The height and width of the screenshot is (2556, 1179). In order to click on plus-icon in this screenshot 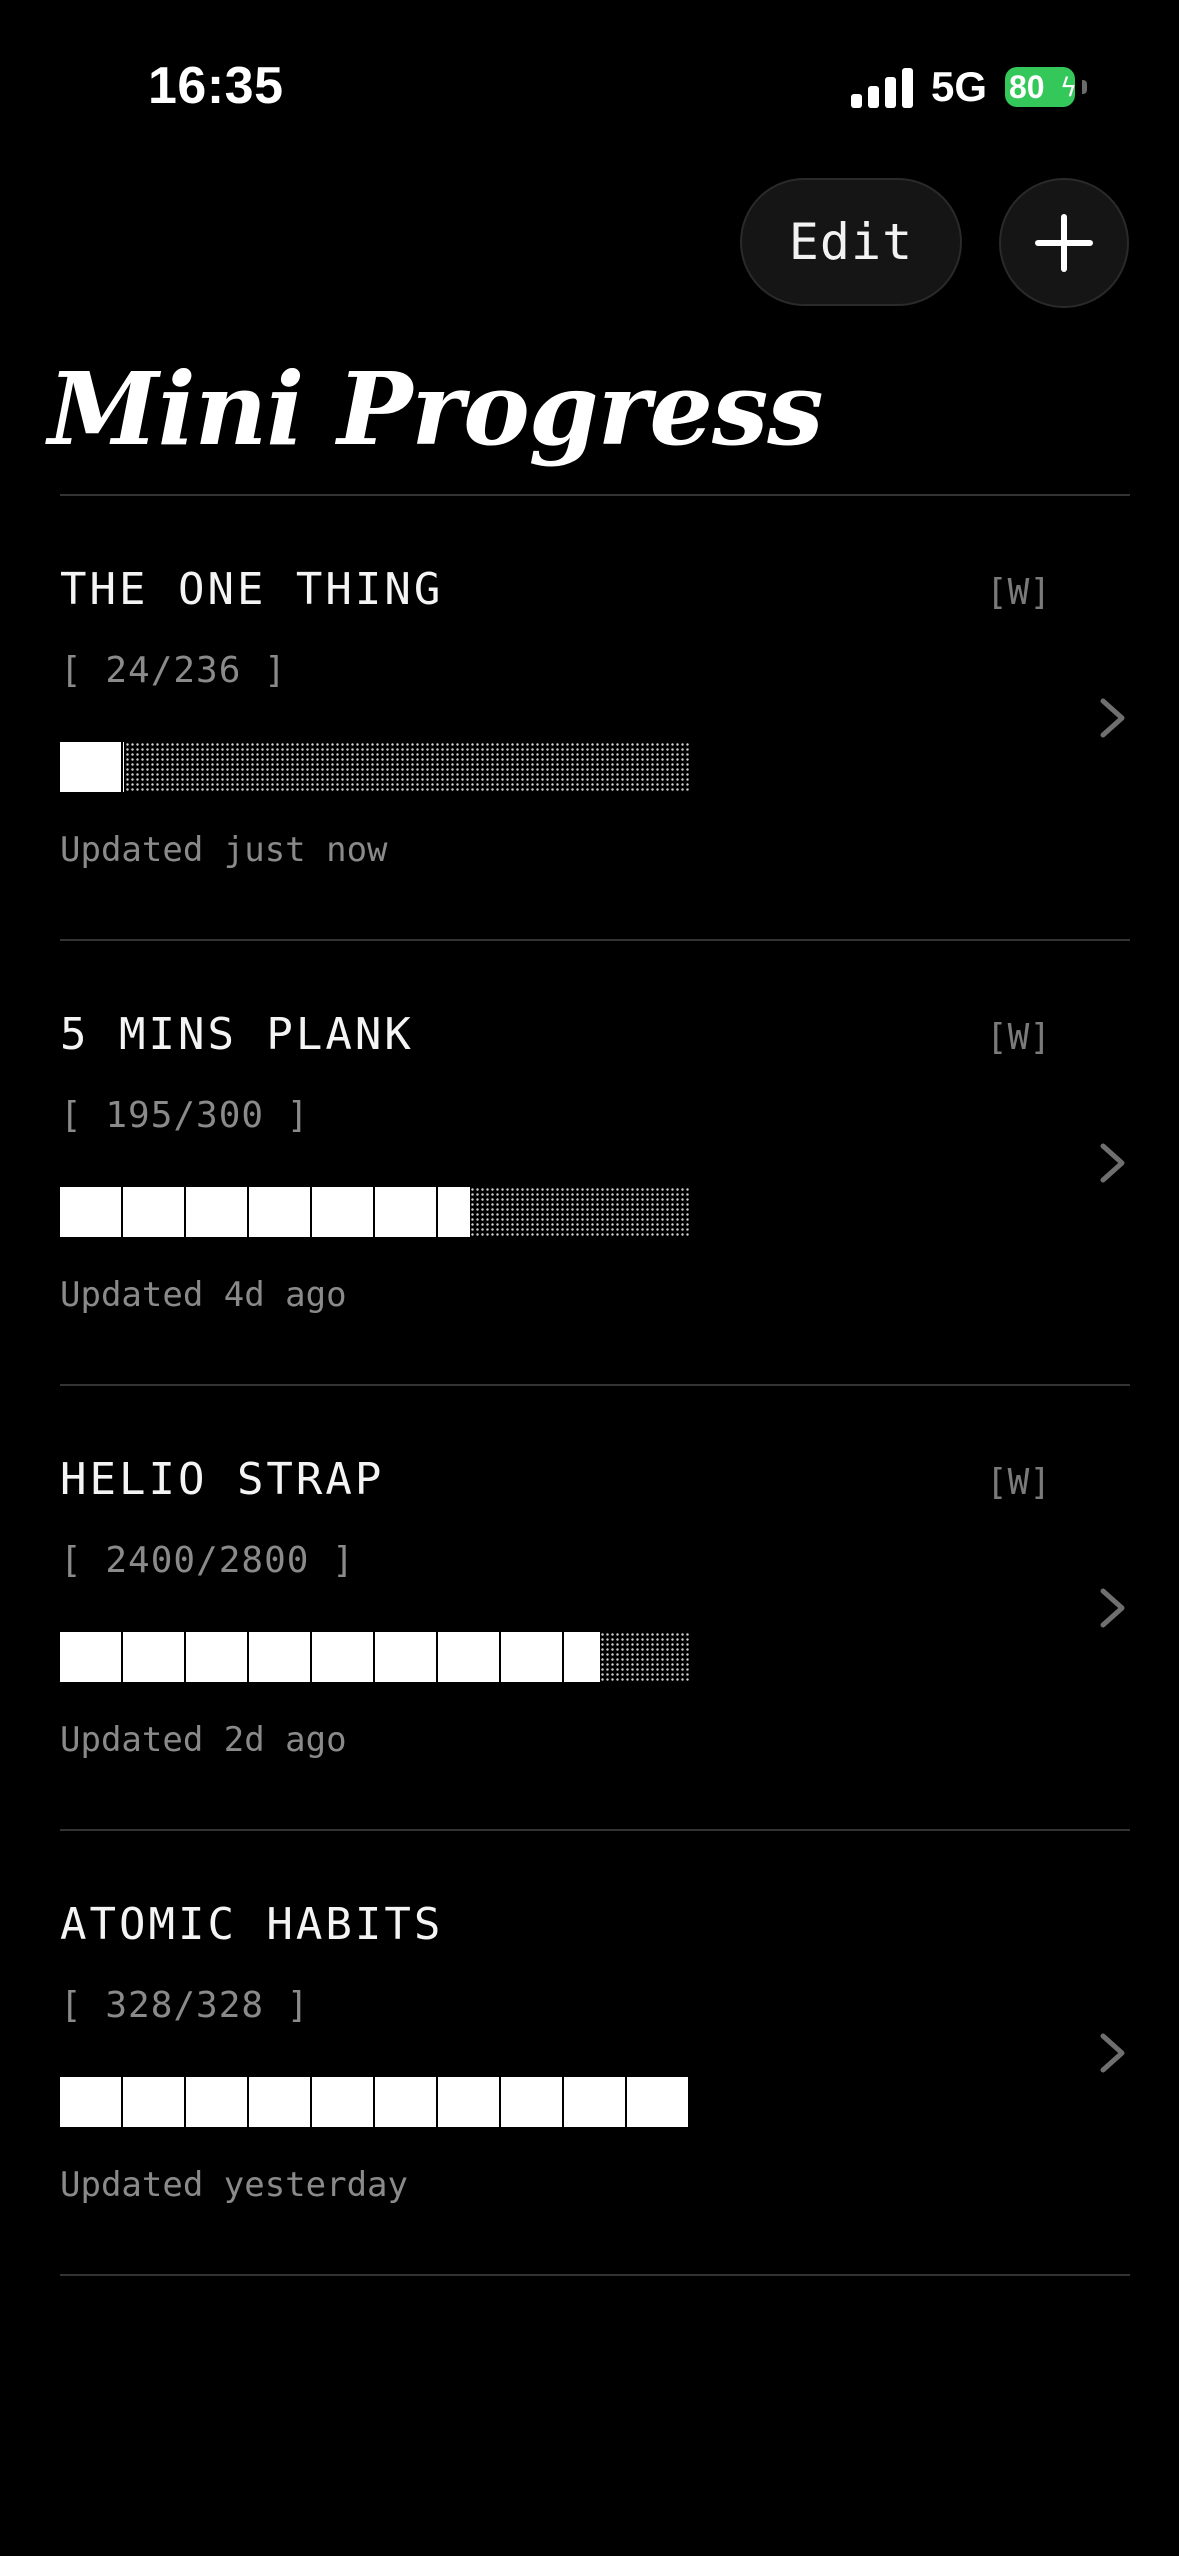, I will do `click(1064, 243)`.